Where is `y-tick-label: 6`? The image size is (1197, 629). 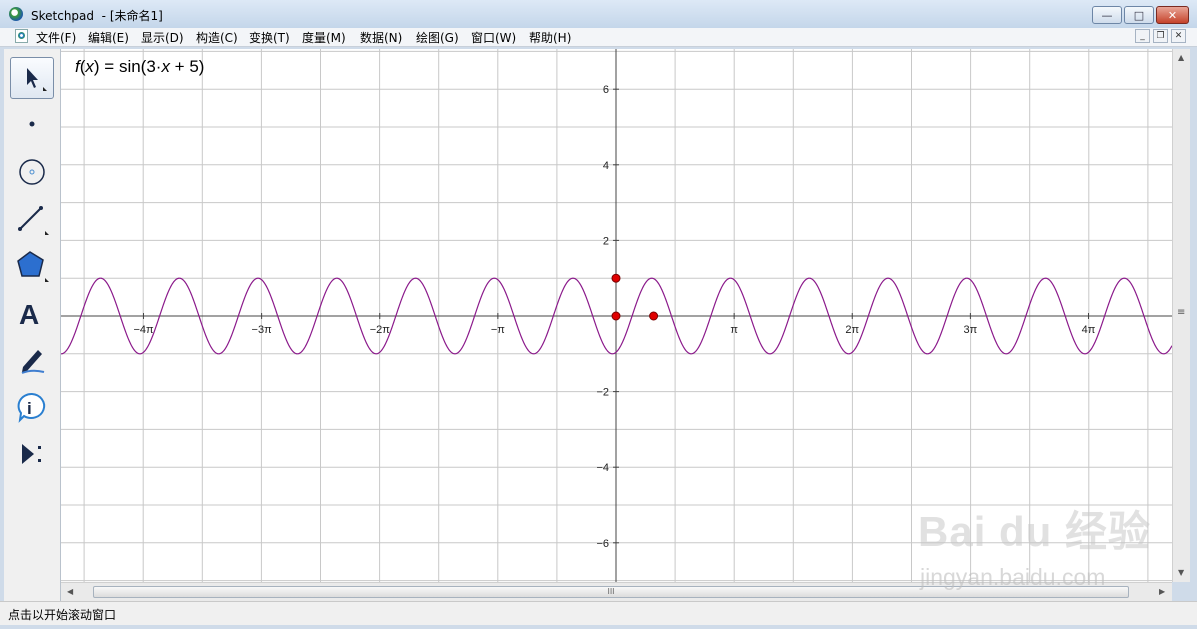
y-tick-label: 6 is located at coordinates (606, 90).